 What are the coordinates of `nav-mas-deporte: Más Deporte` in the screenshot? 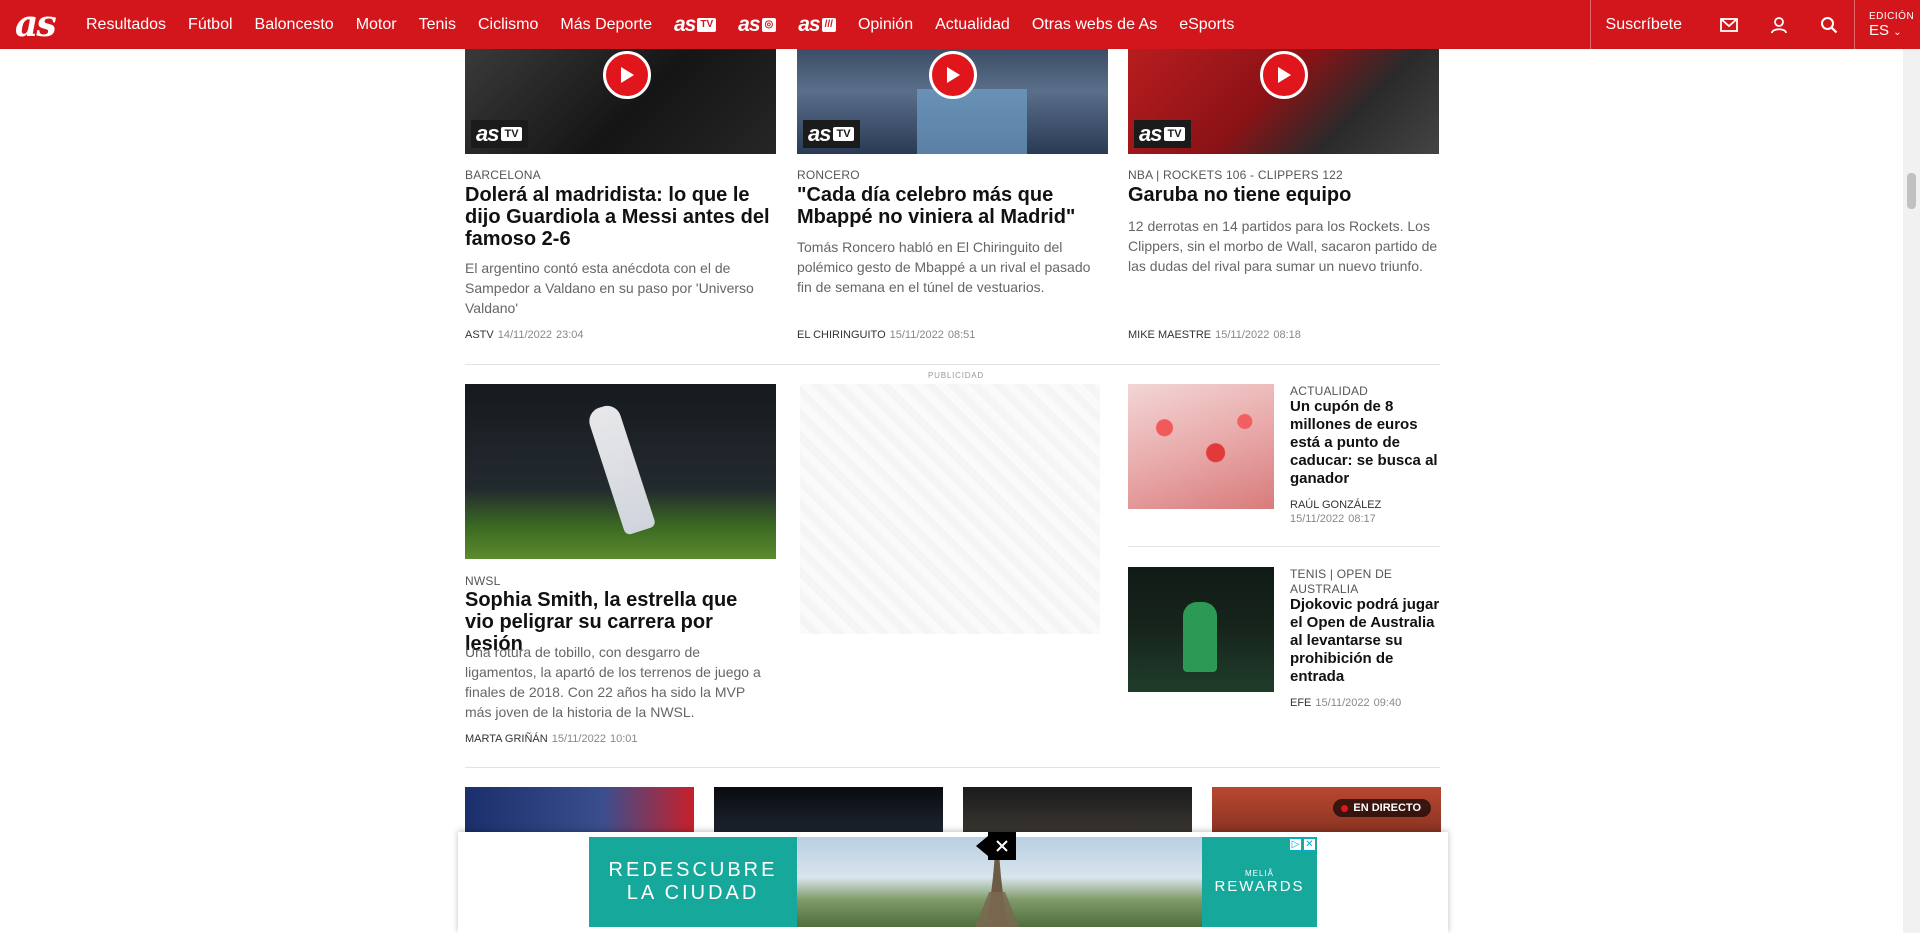 It's located at (606, 25).